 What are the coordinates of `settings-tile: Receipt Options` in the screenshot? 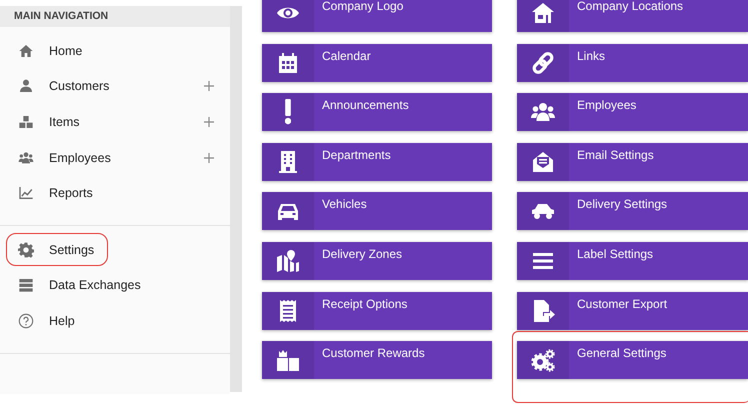 It's located at (377, 311).